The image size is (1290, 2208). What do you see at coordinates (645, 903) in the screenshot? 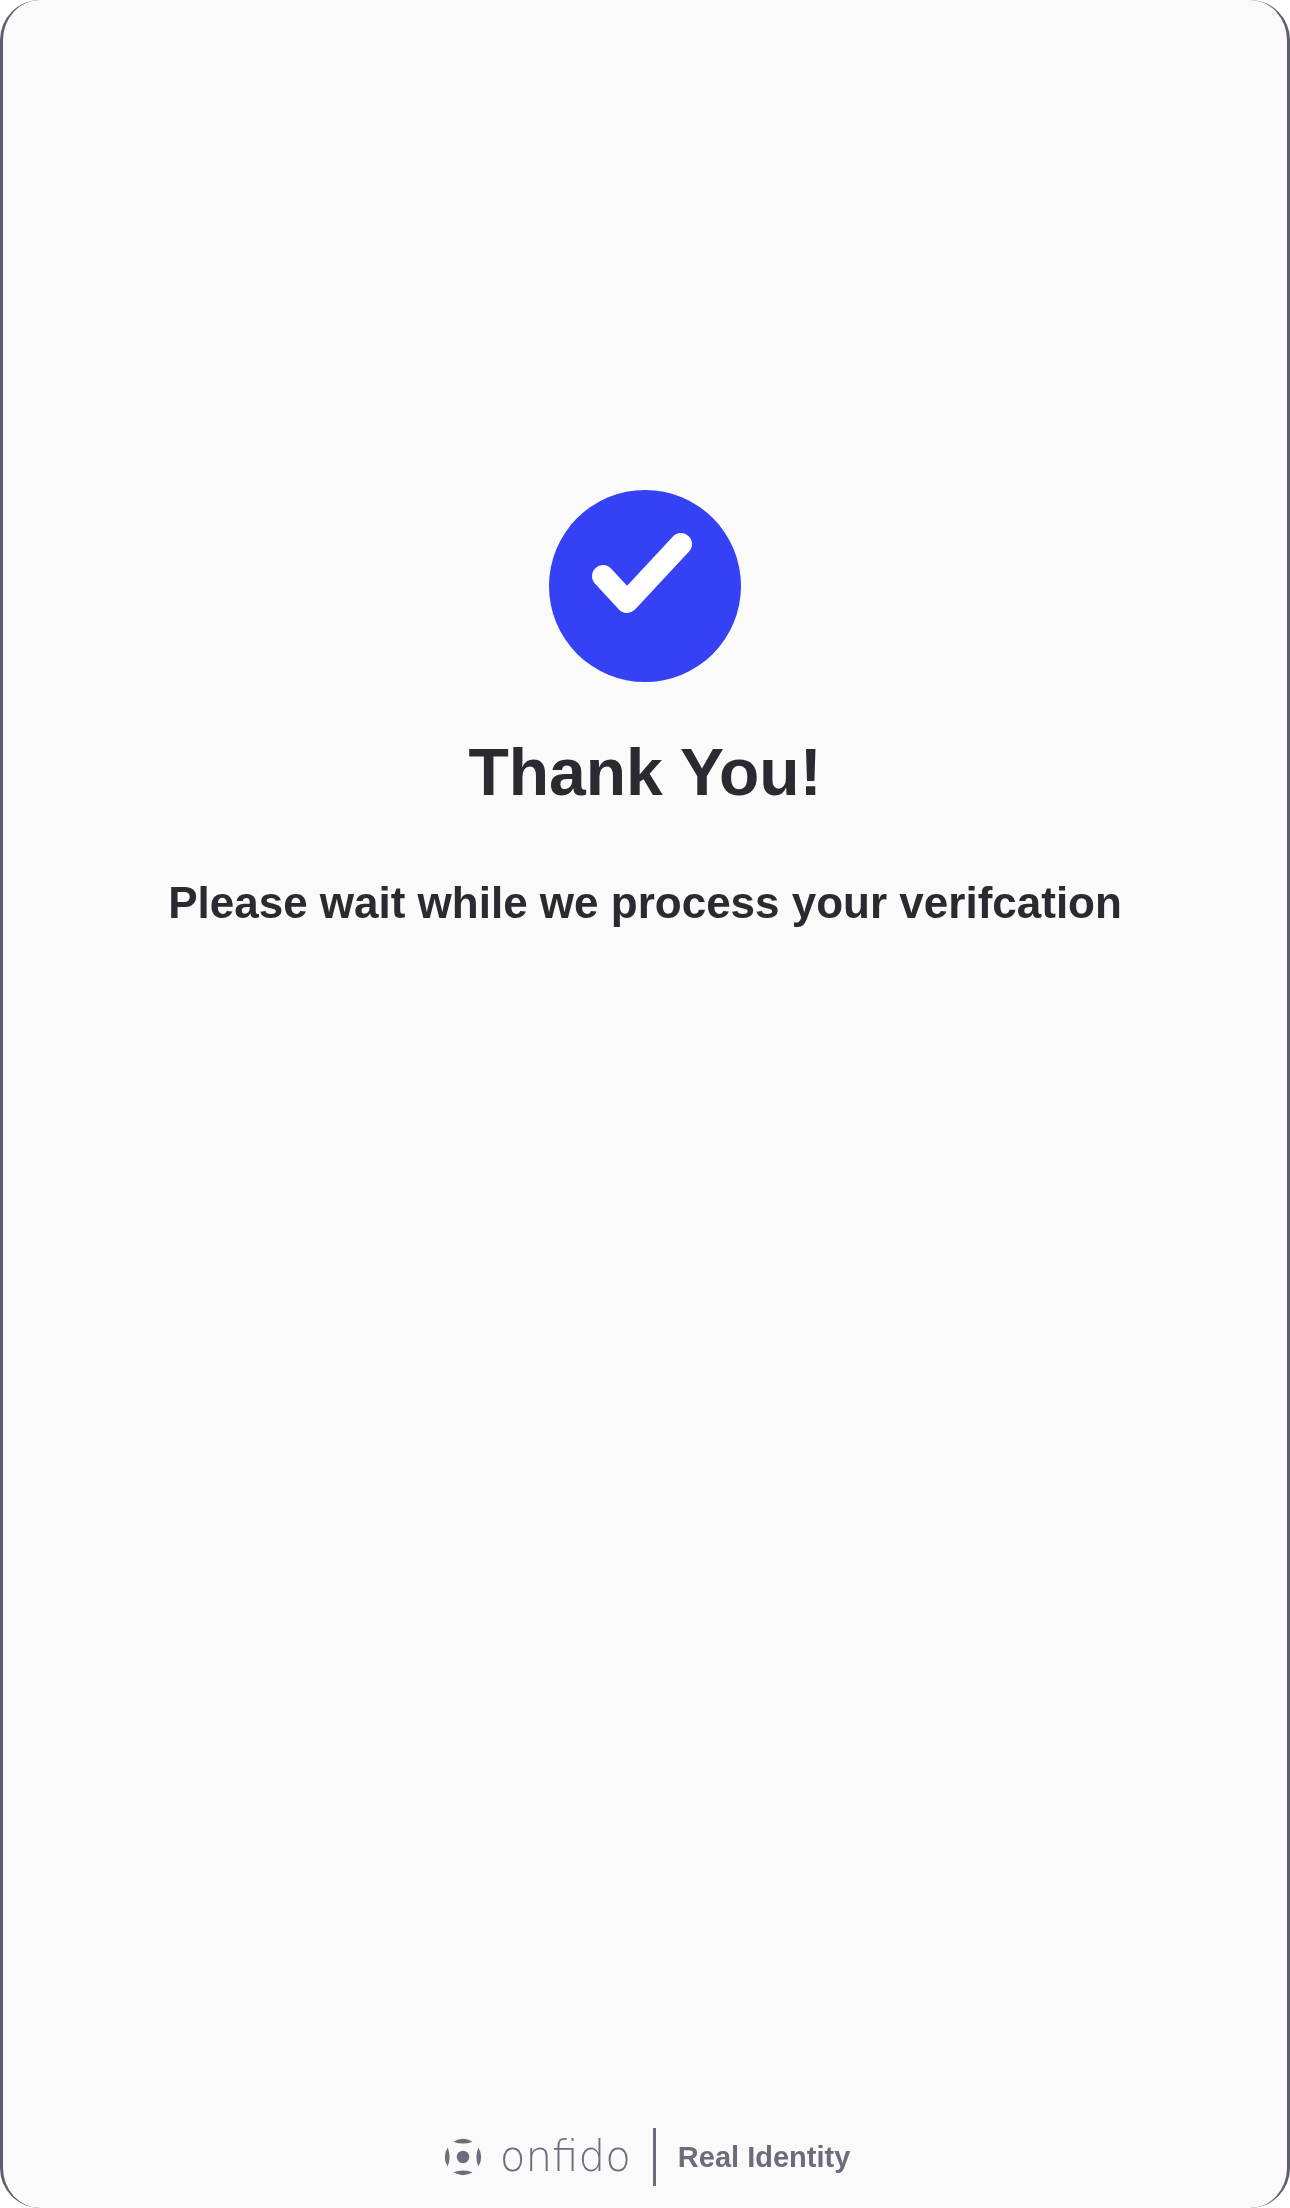
I see `message: Please wait while we process your verifcation` at bounding box center [645, 903].